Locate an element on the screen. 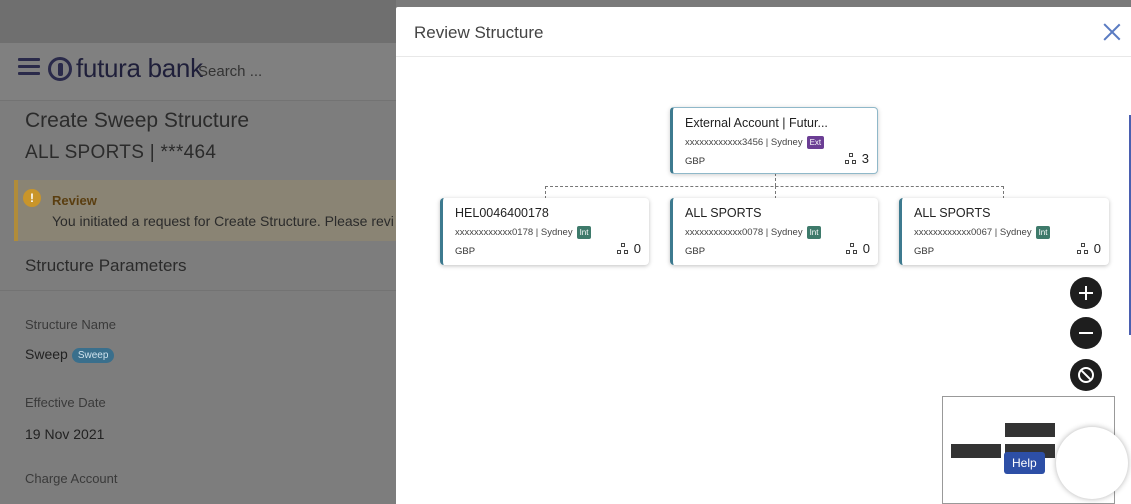 The image size is (1131, 504). account-number: xxxxxxxxxxxx0067 | Sydney is located at coordinates (973, 232).